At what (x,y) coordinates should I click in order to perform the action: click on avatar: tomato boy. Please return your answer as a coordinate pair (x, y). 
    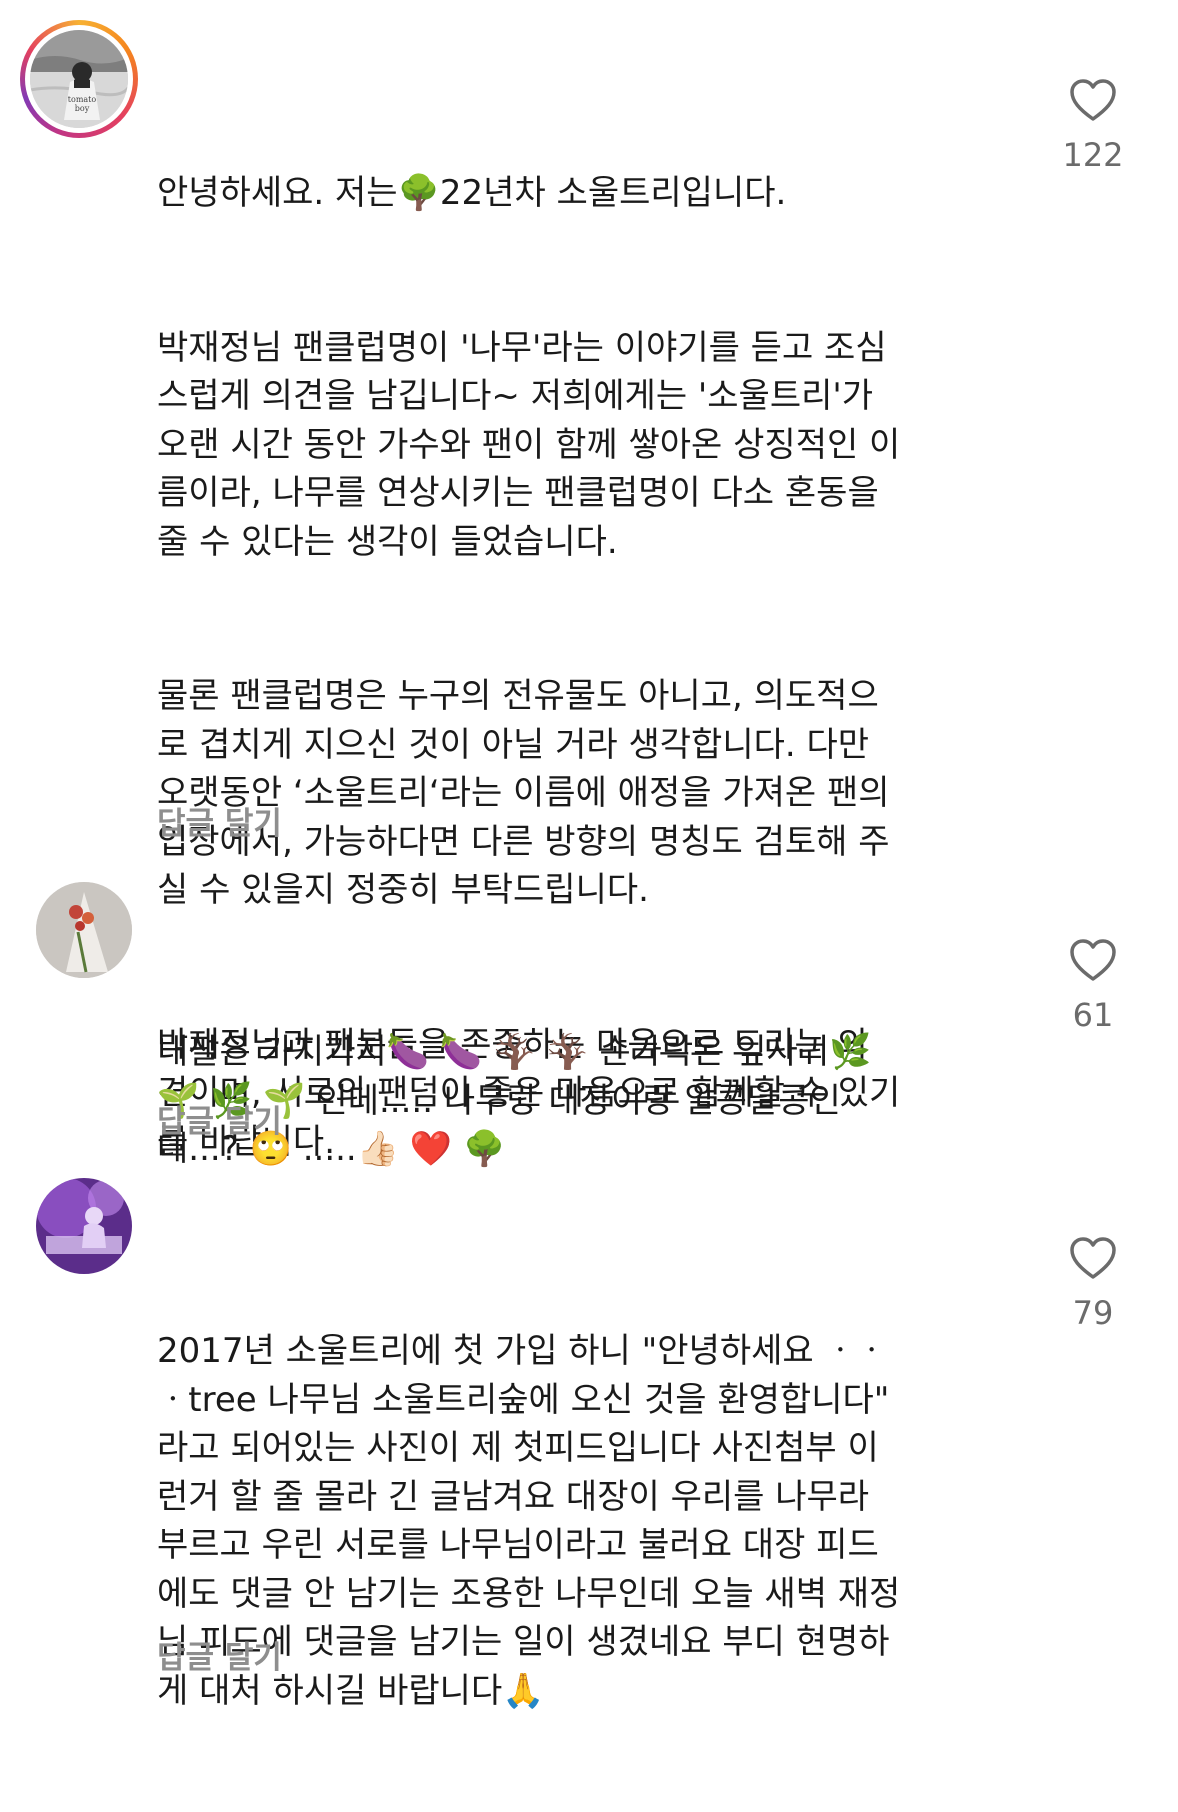
    Looking at the image, I should click on (79, 79).